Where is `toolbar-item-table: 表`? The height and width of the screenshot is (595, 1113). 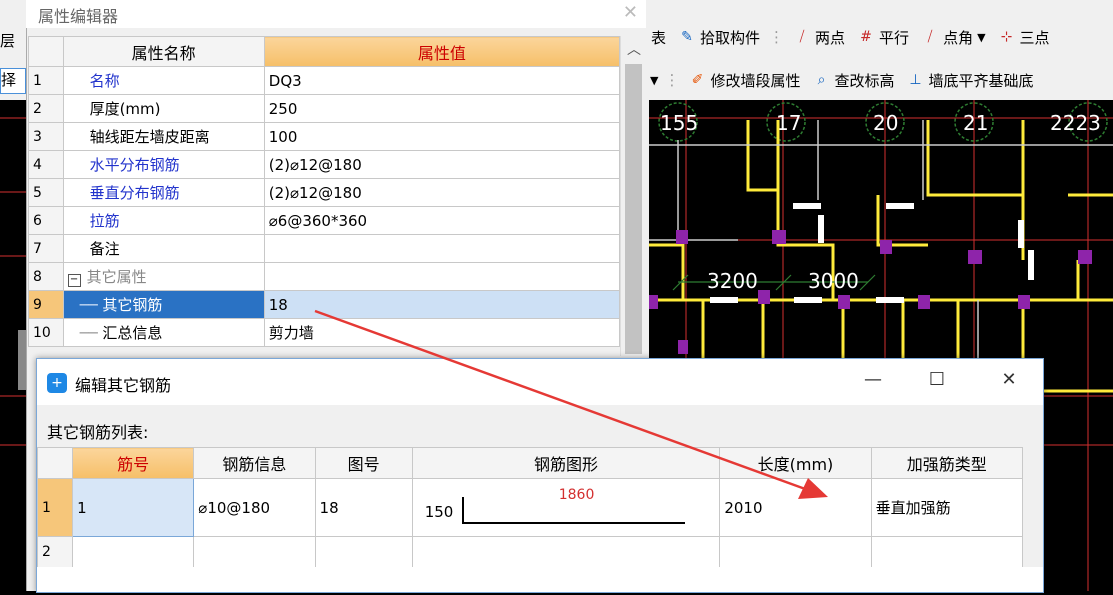
toolbar-item-table: 表 is located at coordinates (658, 37).